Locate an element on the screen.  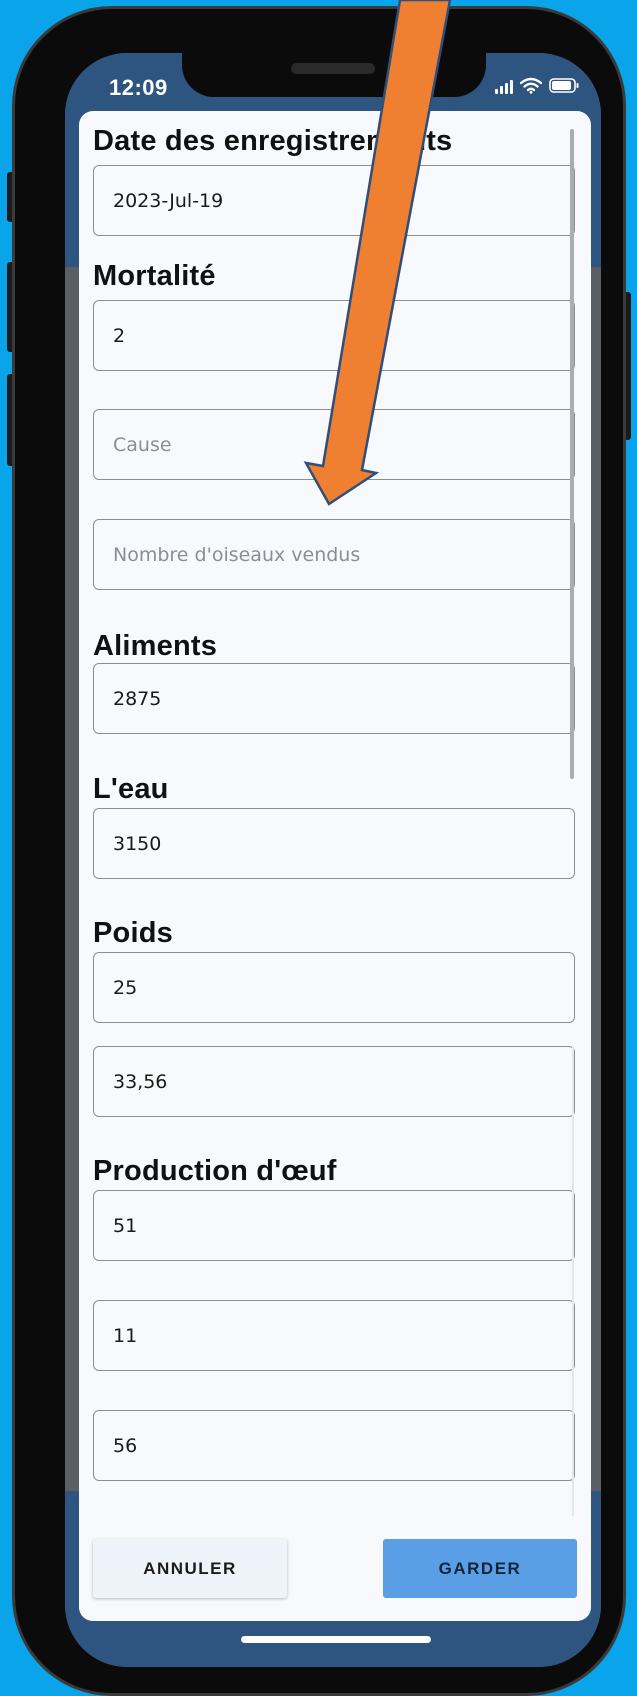
save-button: GARDER is located at coordinates (480, 1568).